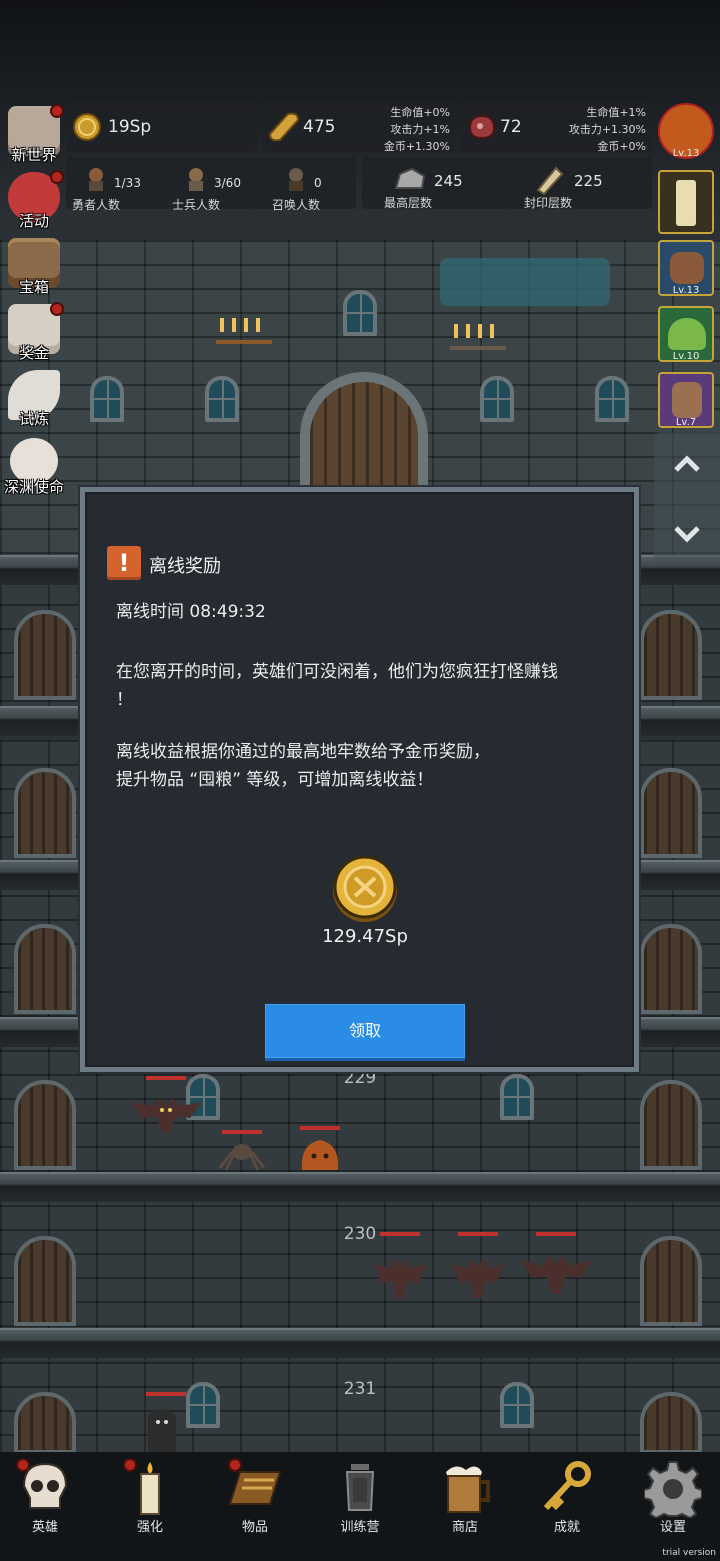  Describe the element at coordinates (687, 465) in the screenshot. I see `chevron-up-icon` at that location.